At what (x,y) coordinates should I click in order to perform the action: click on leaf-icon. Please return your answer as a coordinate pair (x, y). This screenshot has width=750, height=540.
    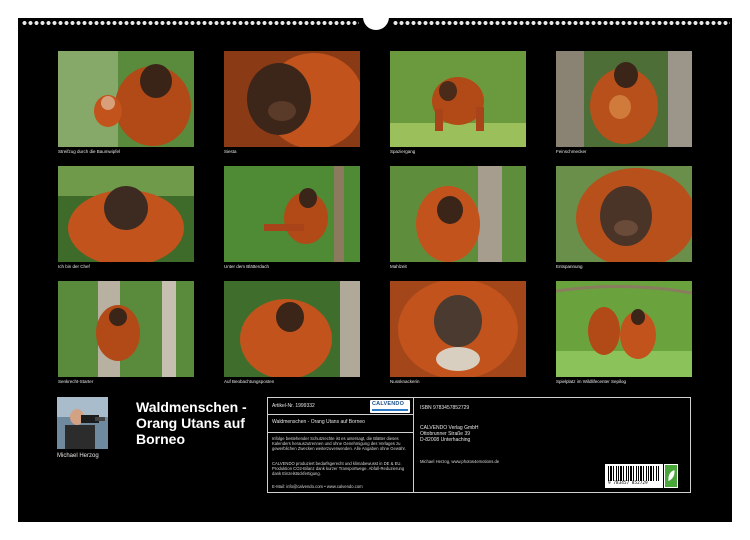
    Looking at the image, I should click on (671, 476).